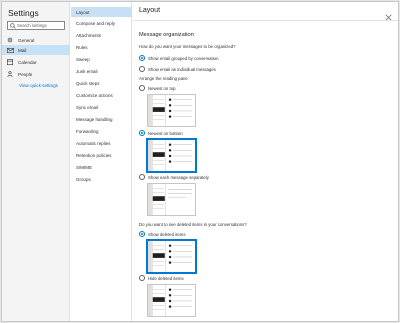 The image size is (400, 323). What do you see at coordinates (182, 69) in the screenshot?
I see `radio-label: Show email as individual messages` at bounding box center [182, 69].